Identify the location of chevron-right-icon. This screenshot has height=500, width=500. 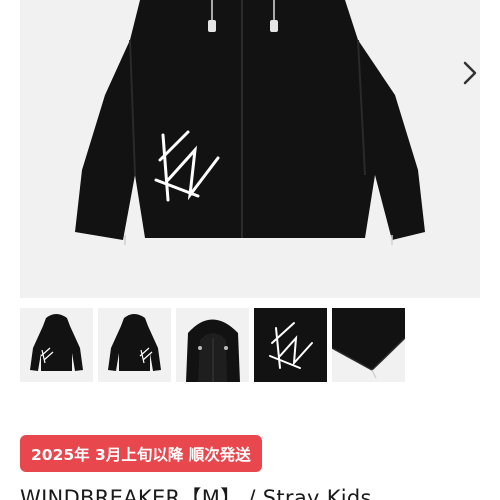
(470, 73).